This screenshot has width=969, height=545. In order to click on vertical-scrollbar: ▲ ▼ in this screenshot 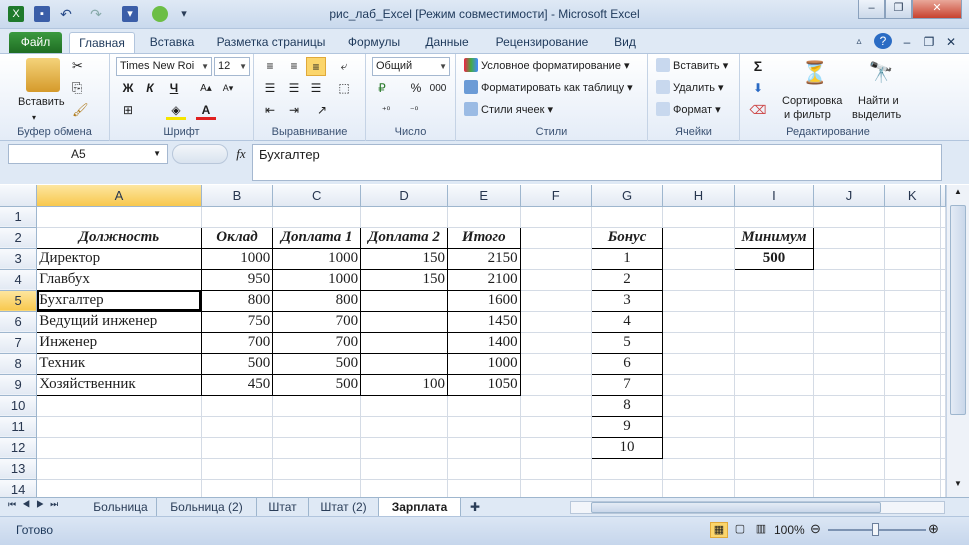, I will do `click(957, 341)`.